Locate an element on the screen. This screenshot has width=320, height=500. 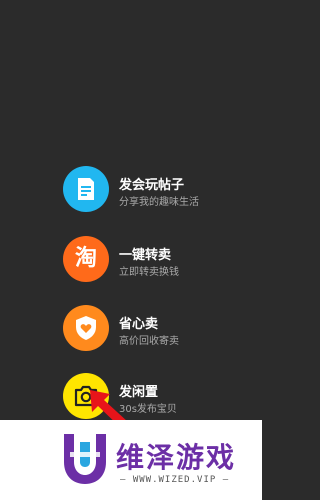
wized-logo-icon is located at coordinates (85, 459).